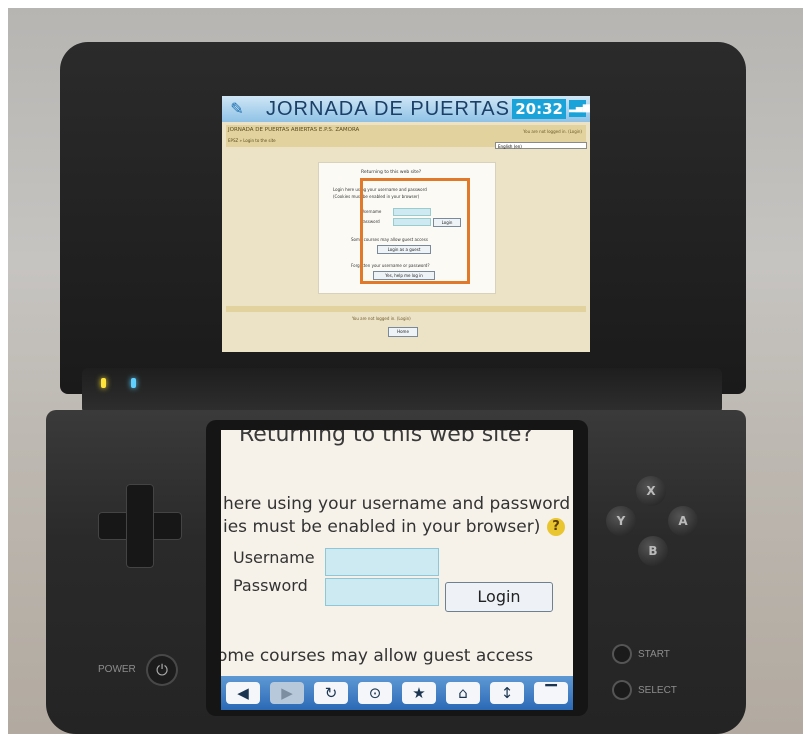  What do you see at coordinates (397, 693) in the screenshot?
I see `browser-toolbar: ◀ ▶ ↻ ⊙ ★ ⌂ ↕ ▔` at bounding box center [397, 693].